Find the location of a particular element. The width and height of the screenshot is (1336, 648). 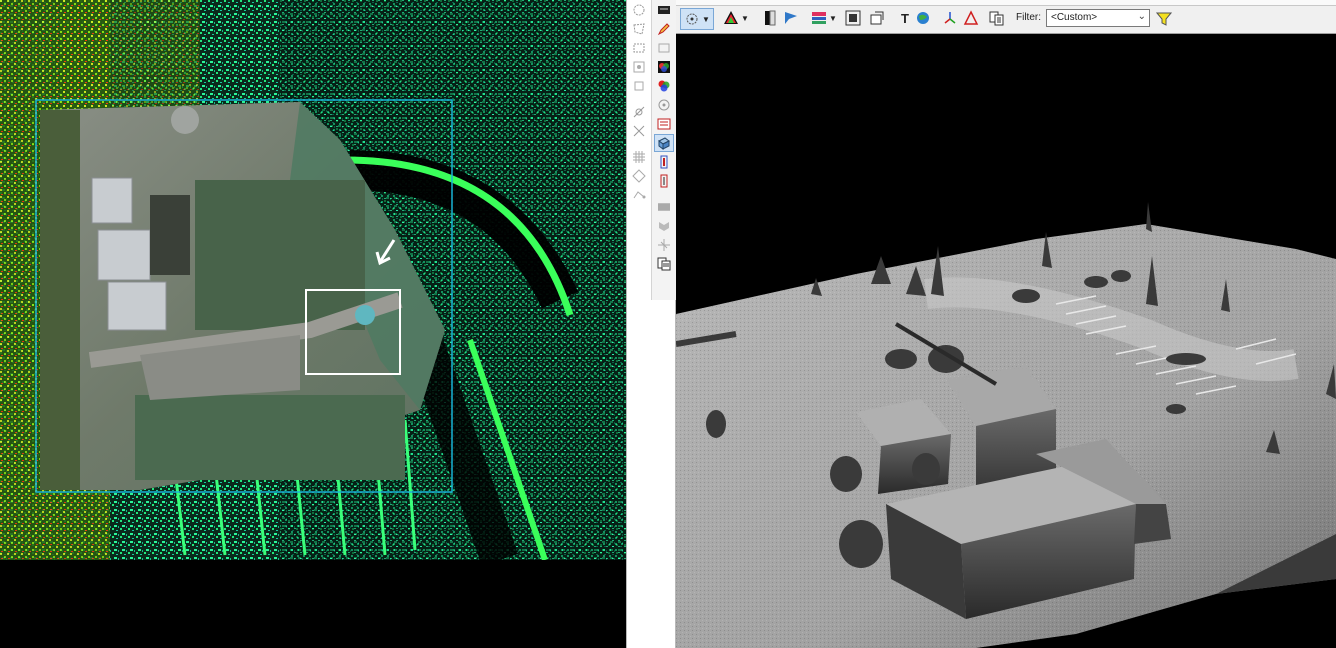

vertical-toolbar-right-column is located at coordinates (663, 150).